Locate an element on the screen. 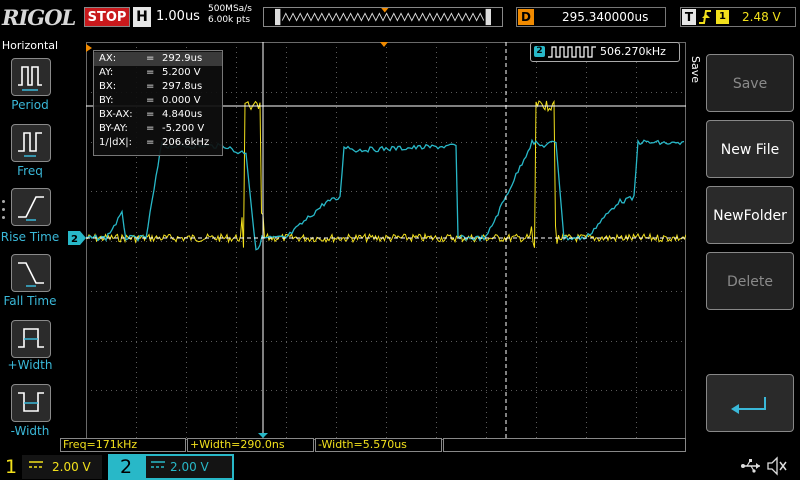 The width and height of the screenshot is (800, 480). new-file-button: New File is located at coordinates (750, 149).